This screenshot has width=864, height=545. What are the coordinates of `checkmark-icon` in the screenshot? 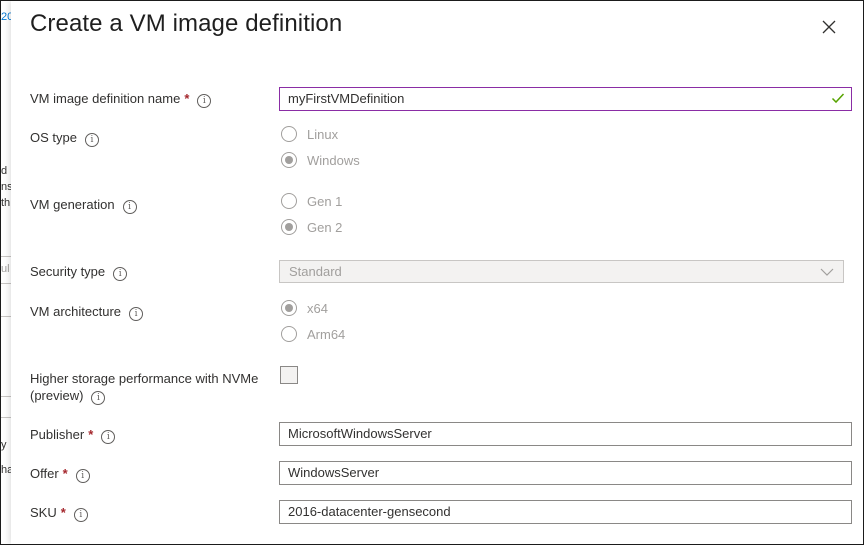 It's located at (838, 98).